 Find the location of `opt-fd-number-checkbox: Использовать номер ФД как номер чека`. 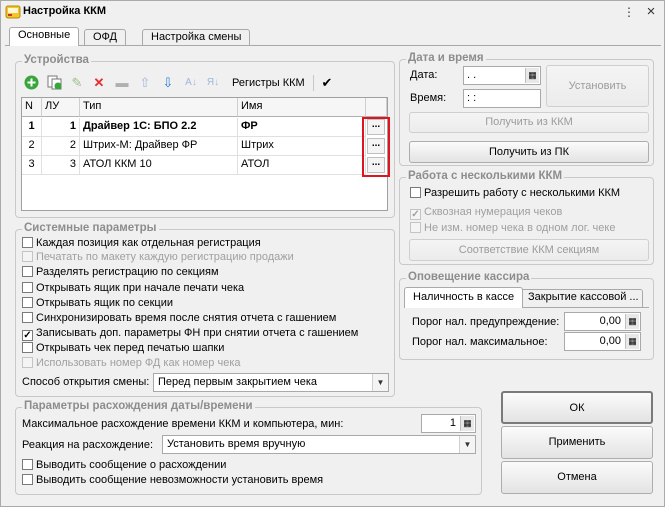

opt-fd-number-checkbox: Использовать номер ФД как номер чека is located at coordinates (131, 364).